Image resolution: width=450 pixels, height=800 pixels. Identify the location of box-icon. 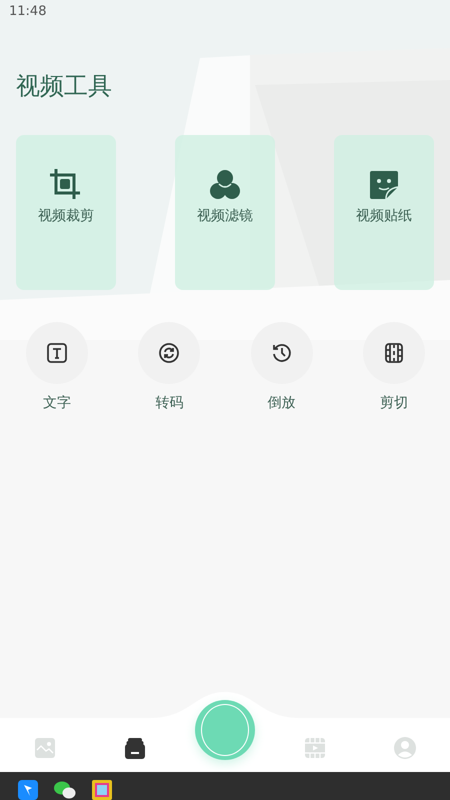
(135, 748).